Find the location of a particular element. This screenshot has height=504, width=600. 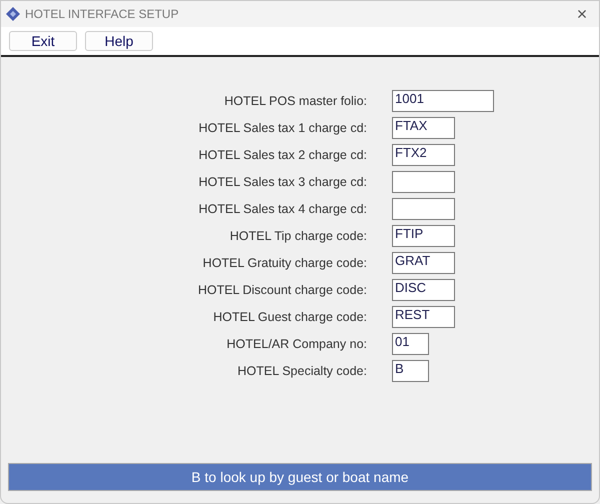

field-label: HOTEL Sales tax 2 charge cd: is located at coordinates (282, 155).